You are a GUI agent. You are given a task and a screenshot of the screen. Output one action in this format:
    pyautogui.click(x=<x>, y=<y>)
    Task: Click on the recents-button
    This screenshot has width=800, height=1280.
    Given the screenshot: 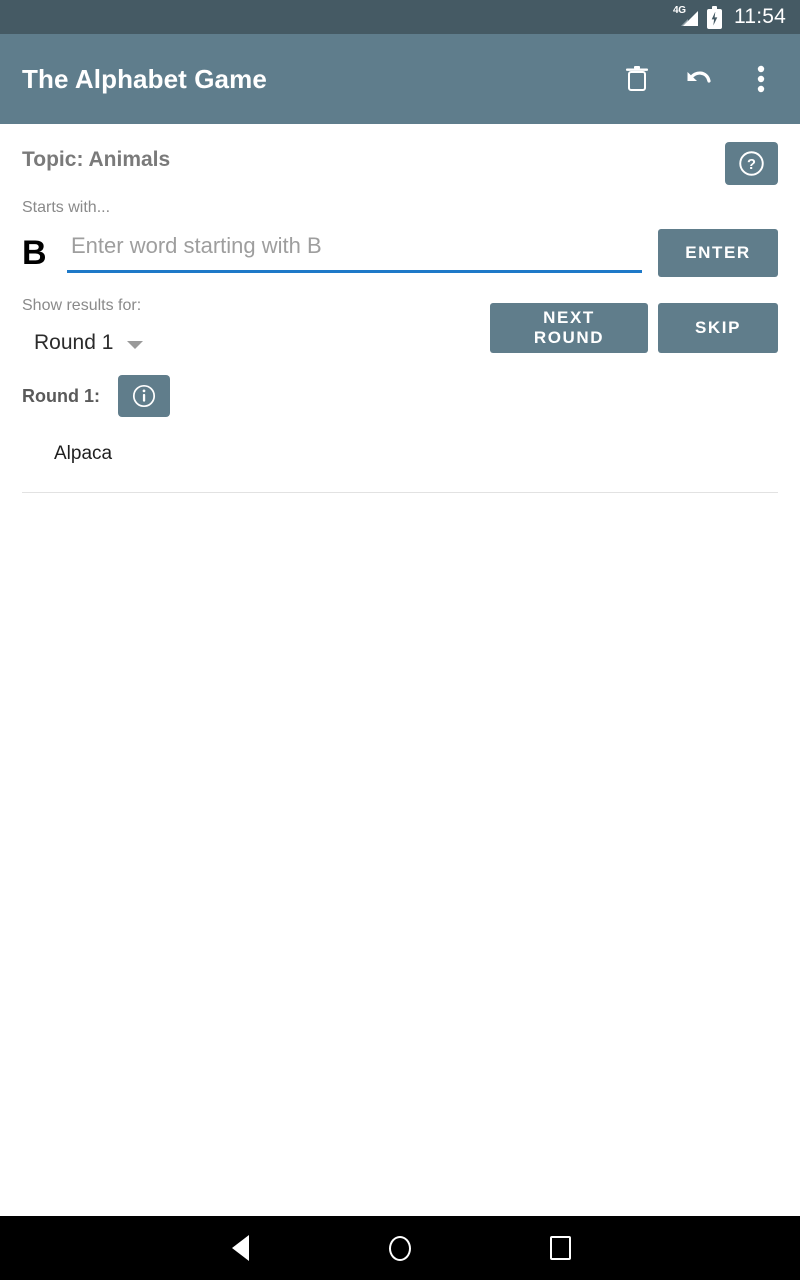 What is the action you would take?
    pyautogui.click(x=560, y=1248)
    